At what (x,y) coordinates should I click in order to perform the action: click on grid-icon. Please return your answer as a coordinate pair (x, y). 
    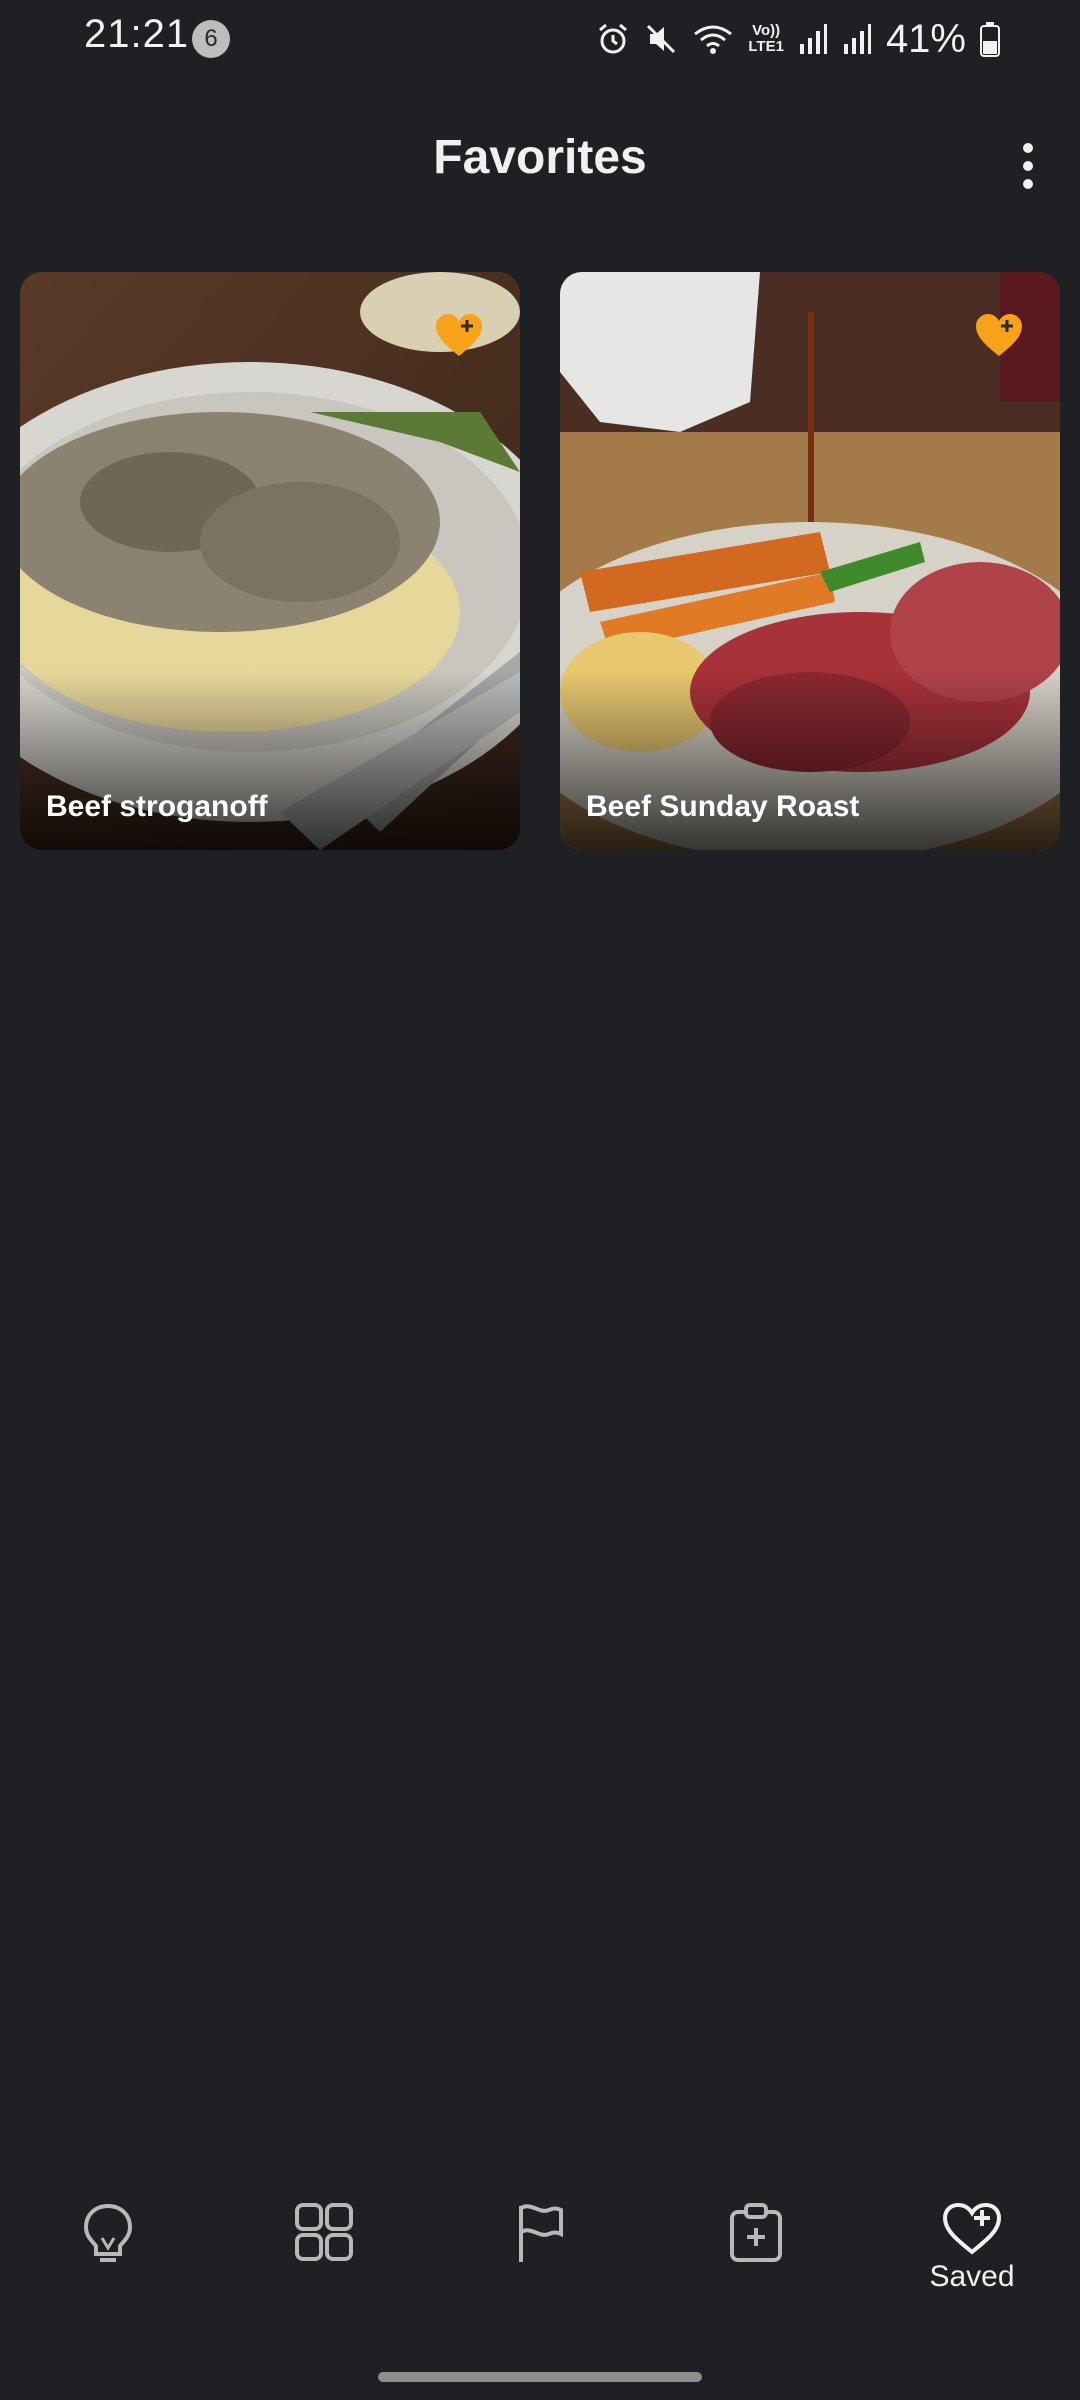
    Looking at the image, I should click on (324, 2232).